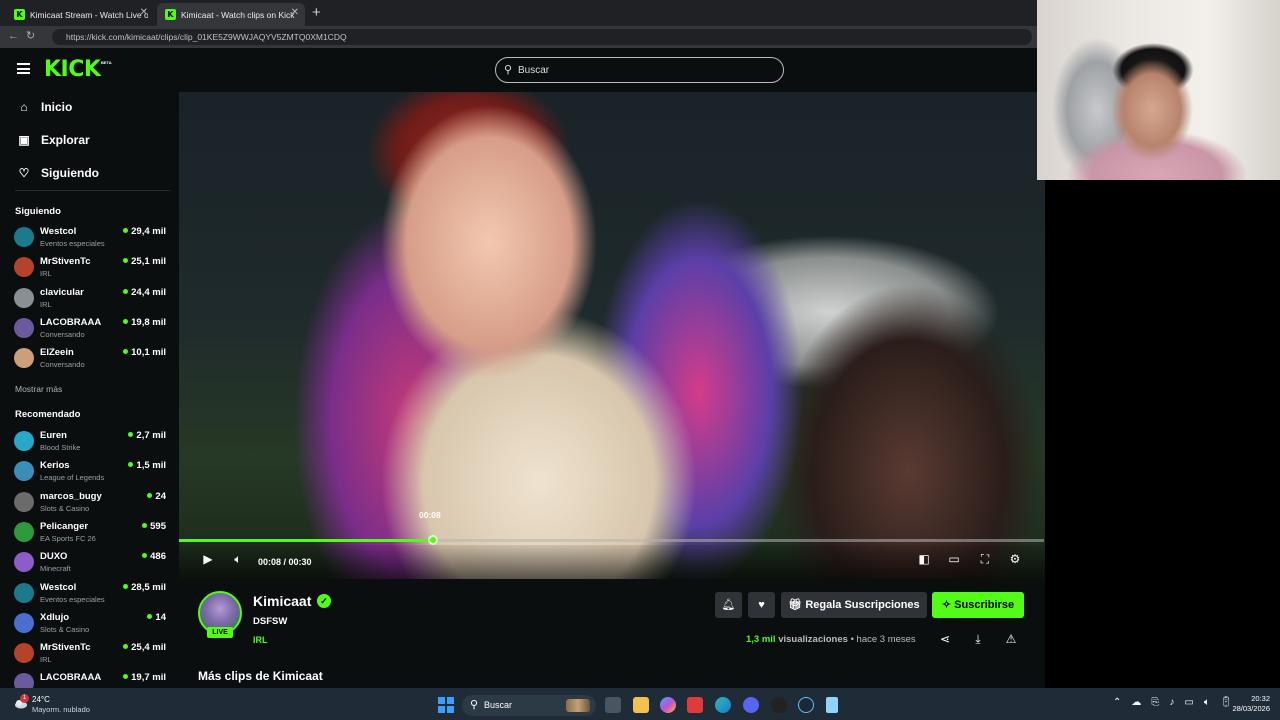  I want to click on sidebar-nav-inicio: ⌂ Inicio, so click(44, 107).